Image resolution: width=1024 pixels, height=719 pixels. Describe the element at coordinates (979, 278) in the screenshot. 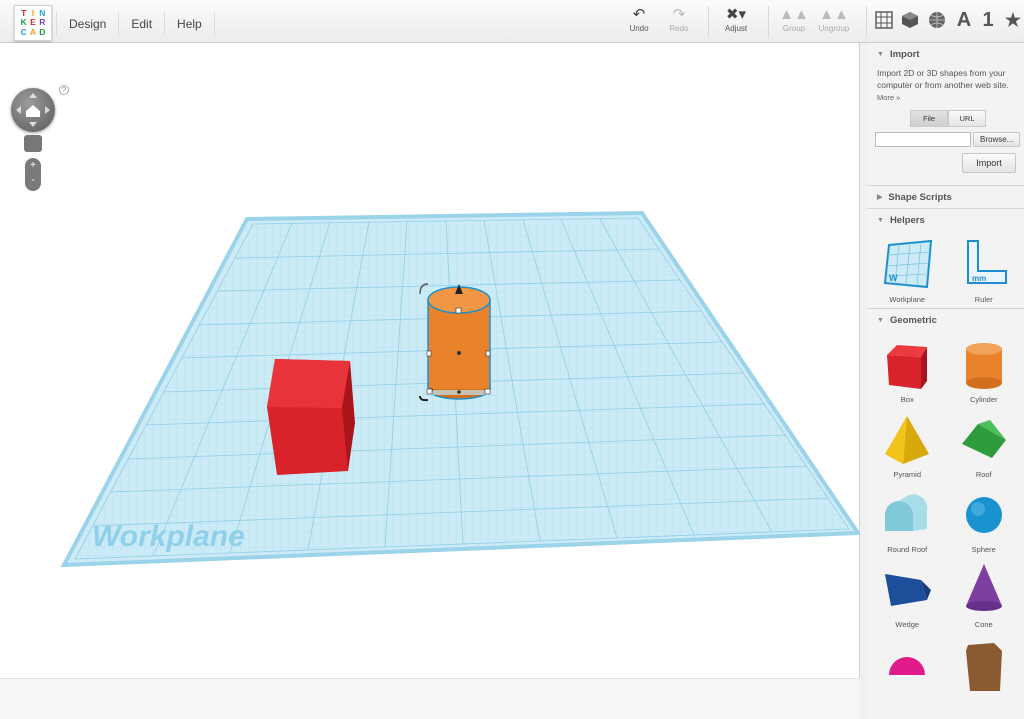

I see `svg-text: mm` at that location.